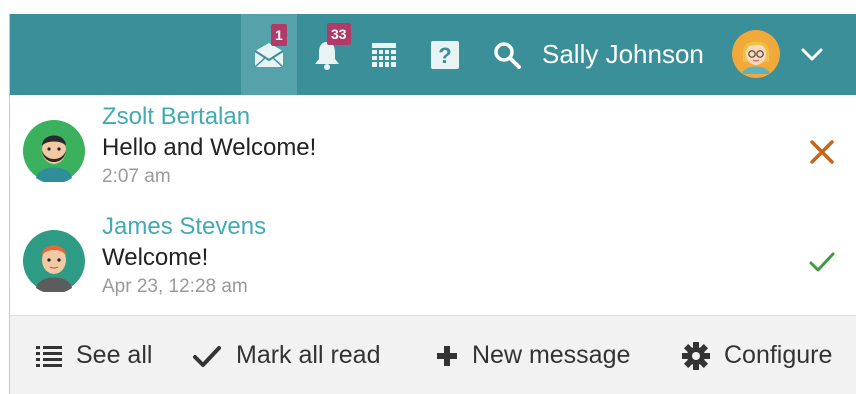  What do you see at coordinates (308, 355) in the screenshot?
I see `mark-all-read-label: Mark all read` at bounding box center [308, 355].